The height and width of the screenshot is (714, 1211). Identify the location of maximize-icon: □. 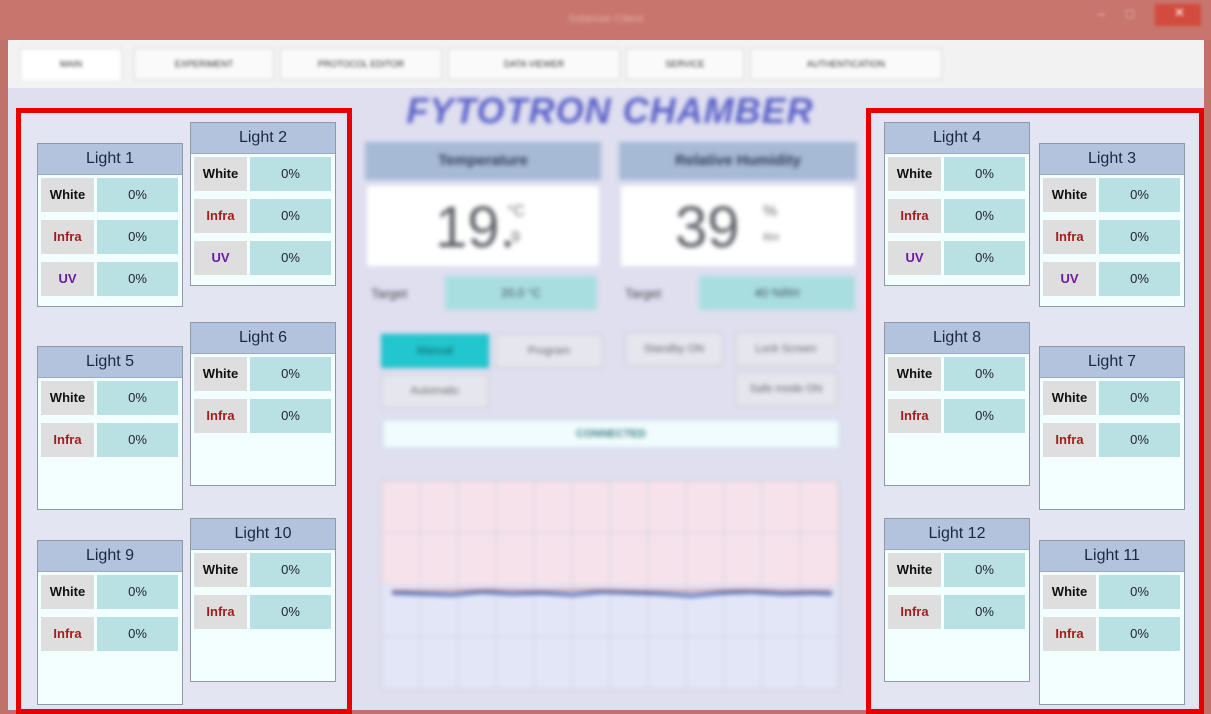
(1130, 16).